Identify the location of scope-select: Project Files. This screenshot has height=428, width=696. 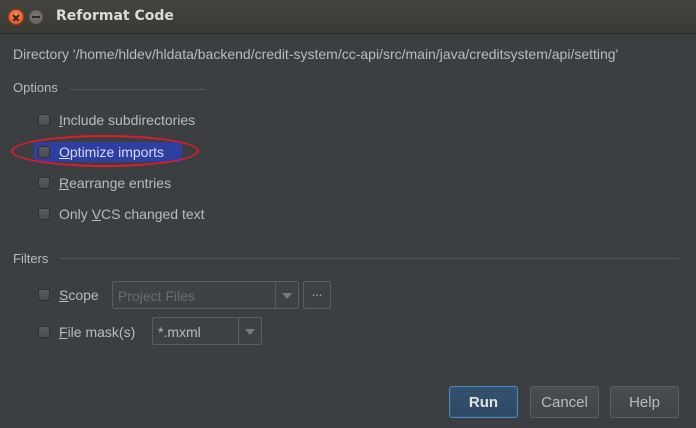
(205, 295).